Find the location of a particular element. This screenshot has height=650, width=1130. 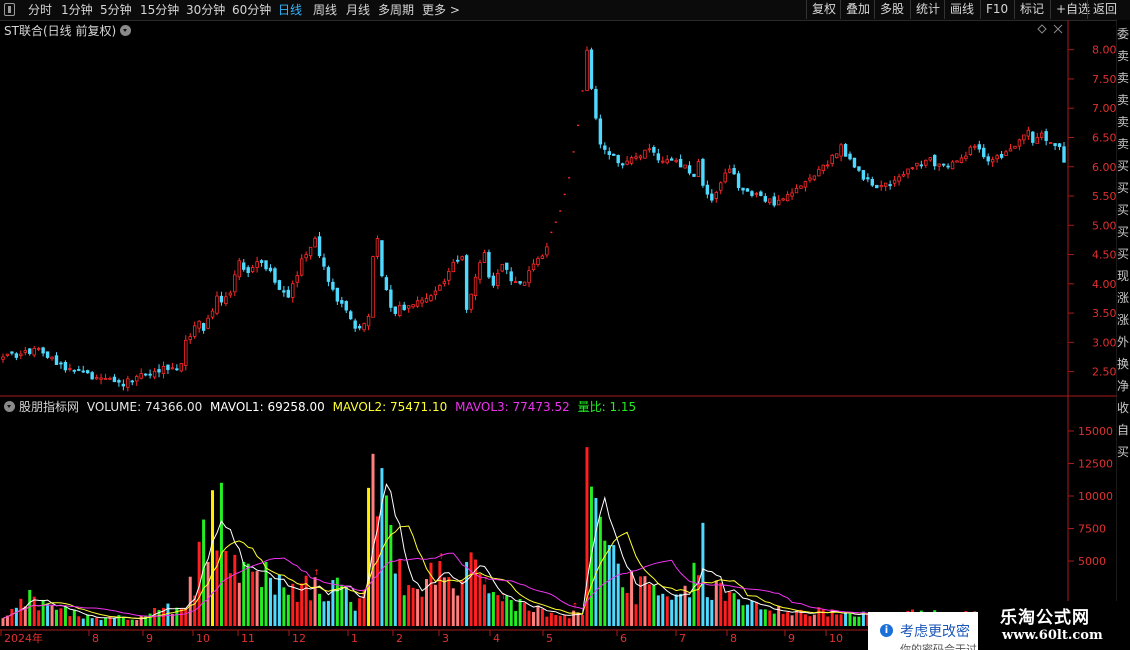

volume-value: VOLUME: 74366.00 is located at coordinates (144, 407).